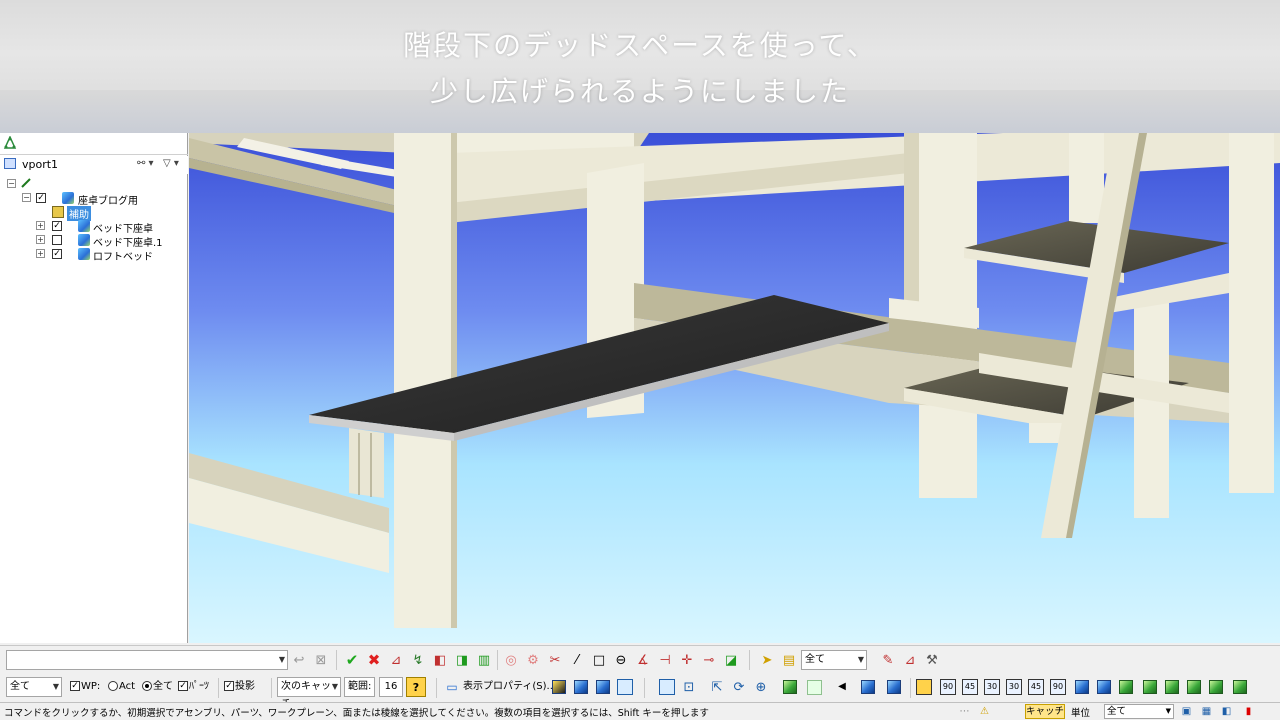  What do you see at coordinates (94, 184) in the screenshot?
I see `tree-root-row: −` at bounding box center [94, 184].